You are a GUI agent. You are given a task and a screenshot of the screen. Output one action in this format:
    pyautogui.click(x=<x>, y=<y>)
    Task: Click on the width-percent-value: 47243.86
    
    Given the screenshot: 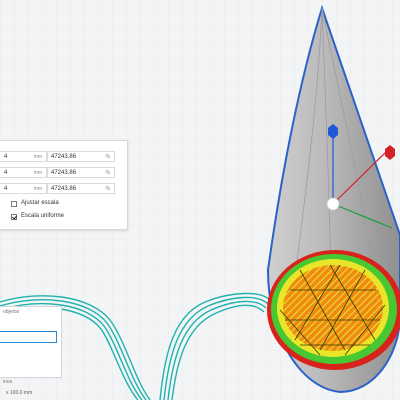 What is the action you would take?
    pyautogui.click(x=64, y=157)
    